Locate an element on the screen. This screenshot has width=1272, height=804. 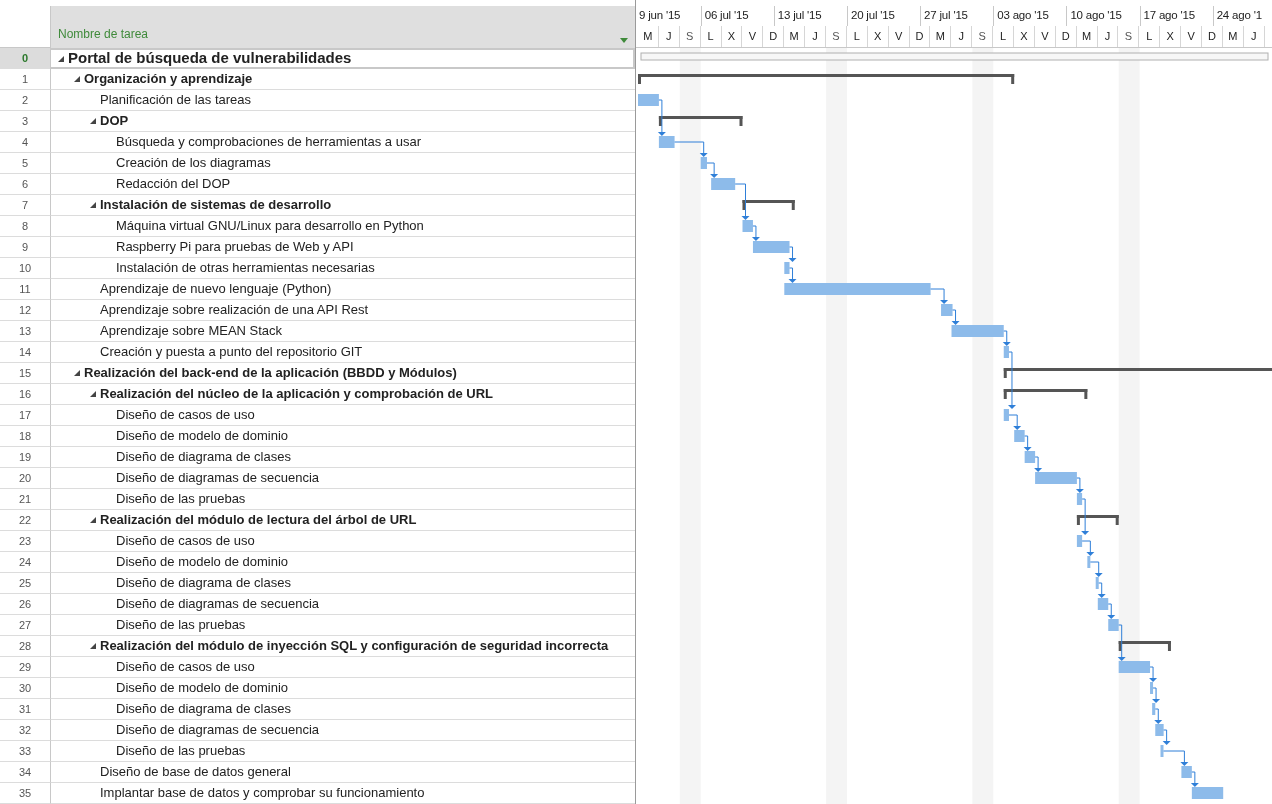
task-name: Realización del módulo de lectura del árbol de URL is located at coordinates (258, 520).